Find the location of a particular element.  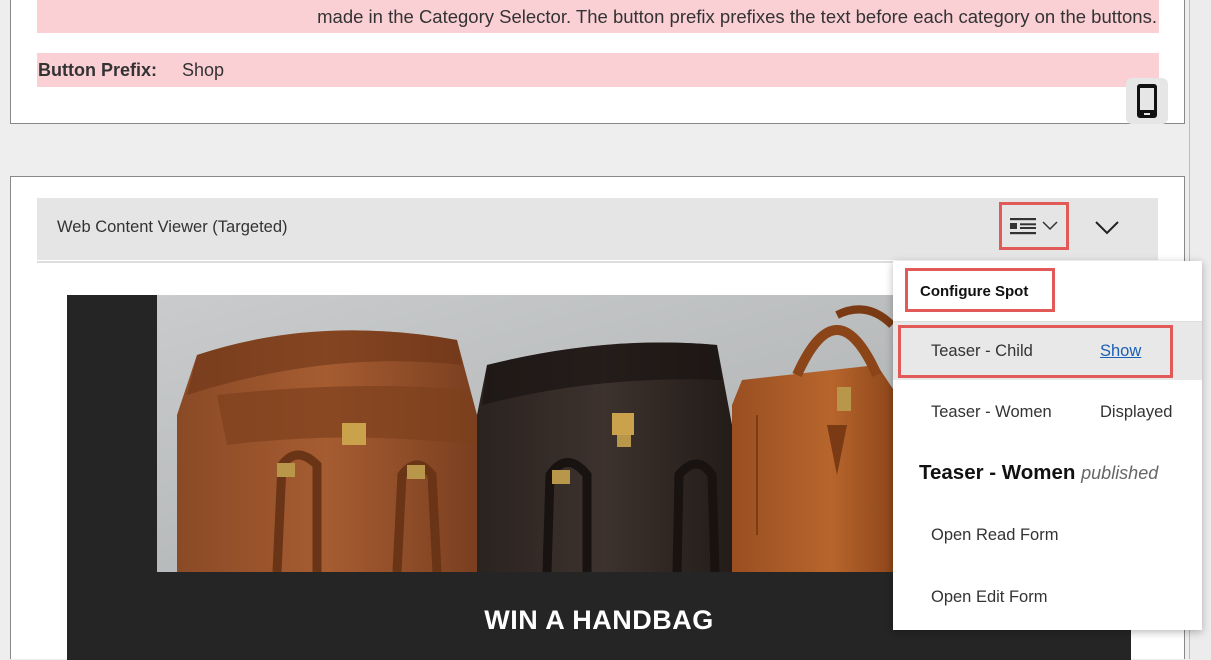

menu-item-label: Teaser - Women is located at coordinates (991, 412).